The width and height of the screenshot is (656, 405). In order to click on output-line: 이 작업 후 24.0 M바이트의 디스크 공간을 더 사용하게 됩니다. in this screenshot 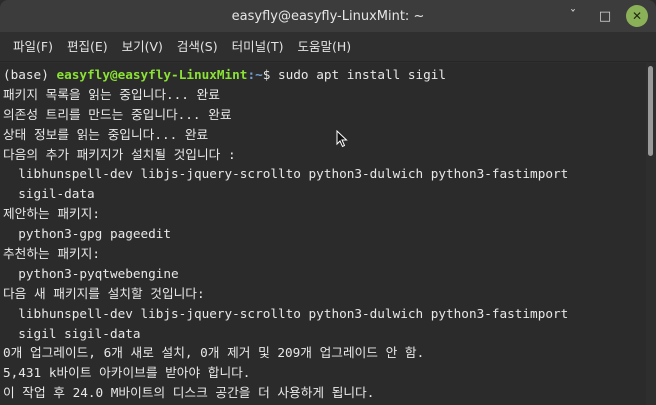, I will do `click(189, 393)`.